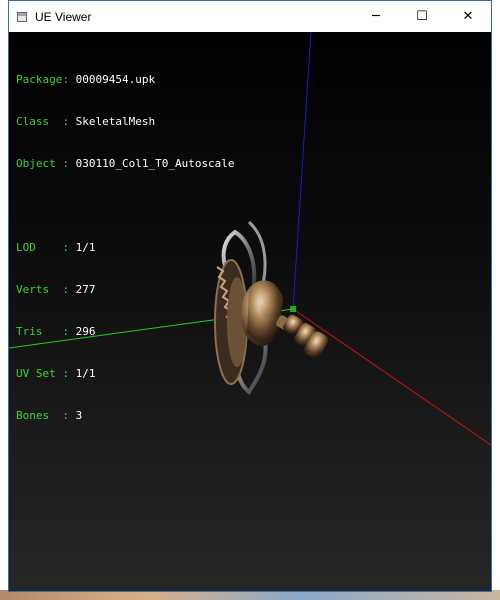 The height and width of the screenshot is (600, 500). What do you see at coordinates (302, 336) in the screenshot?
I see `bolt-part` at bounding box center [302, 336].